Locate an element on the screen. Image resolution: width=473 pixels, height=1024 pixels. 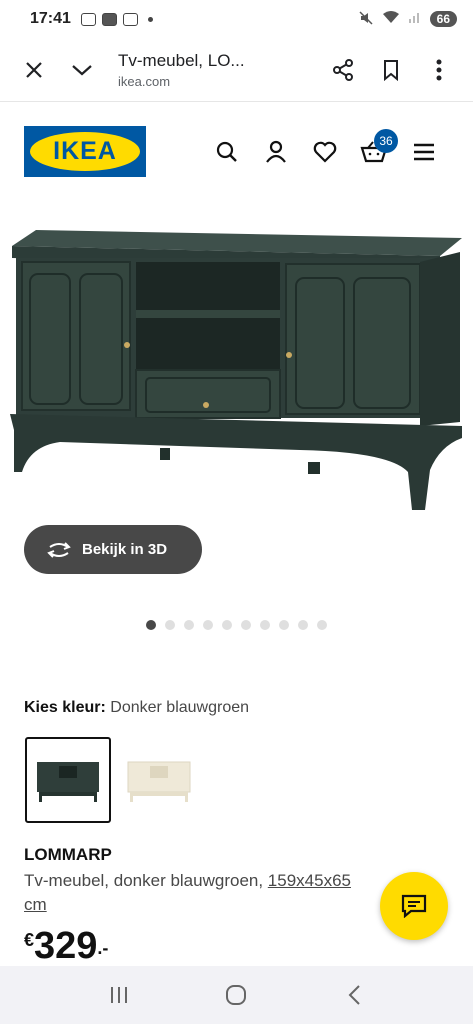
page-url: ikea.com is located at coordinates (144, 81).